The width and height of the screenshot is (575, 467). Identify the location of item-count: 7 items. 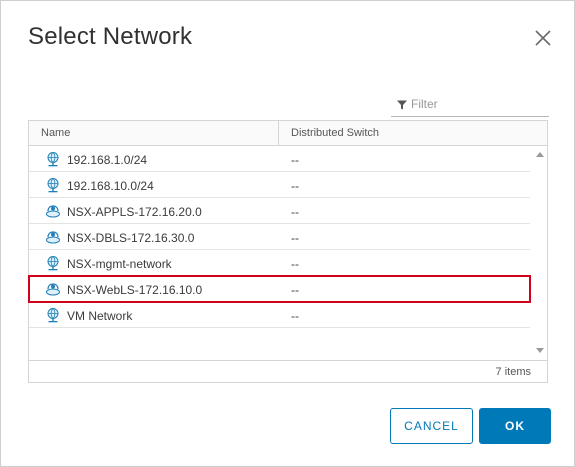
(513, 372).